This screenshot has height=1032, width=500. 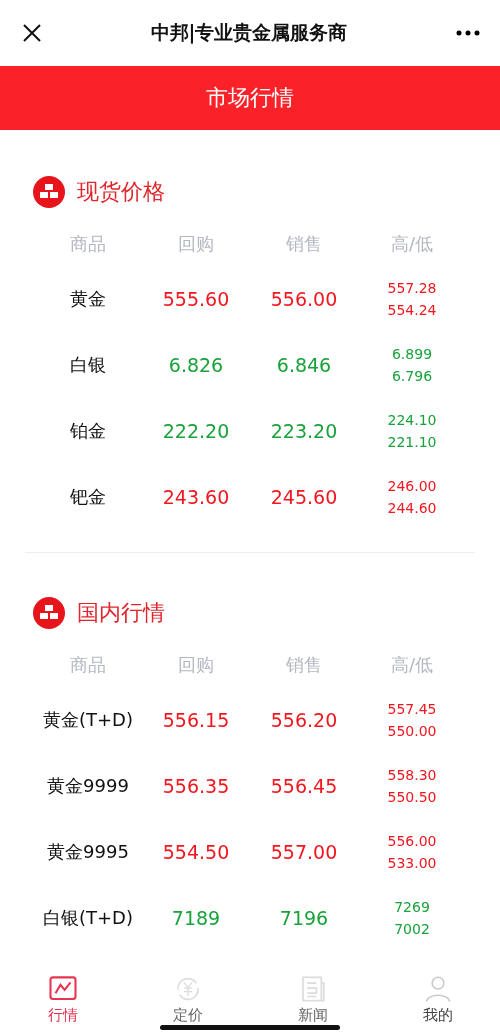 What do you see at coordinates (412, 709) in the screenshot?
I see `high-price: 557.45` at bounding box center [412, 709].